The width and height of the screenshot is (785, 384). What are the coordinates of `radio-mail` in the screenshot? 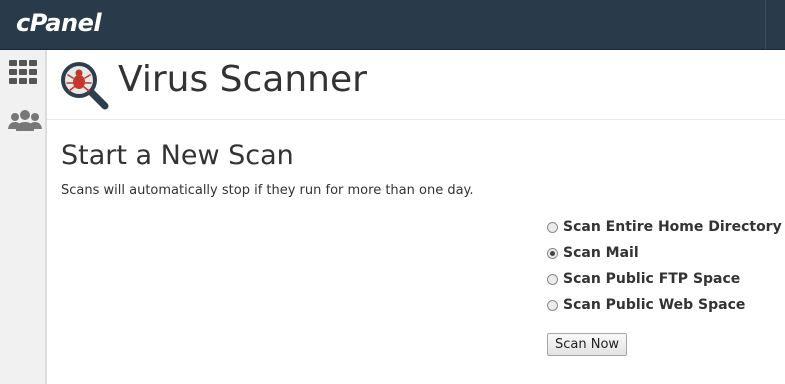 It's located at (552, 253).